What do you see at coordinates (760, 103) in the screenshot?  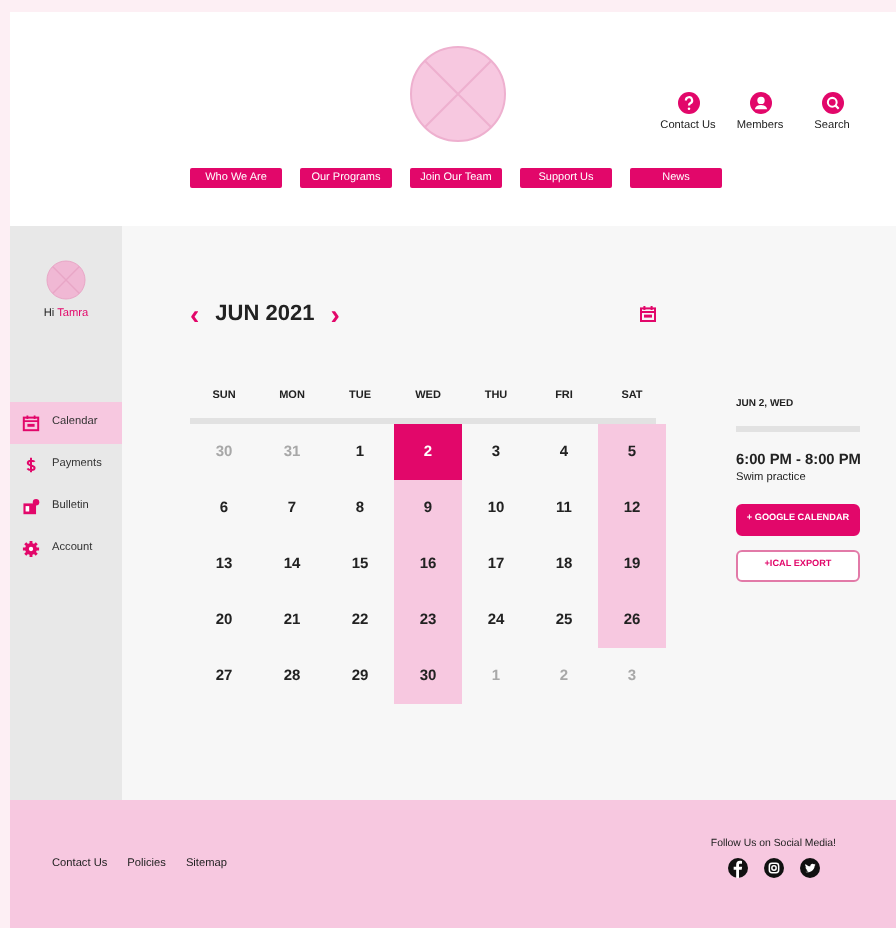 I see `person-icon` at bounding box center [760, 103].